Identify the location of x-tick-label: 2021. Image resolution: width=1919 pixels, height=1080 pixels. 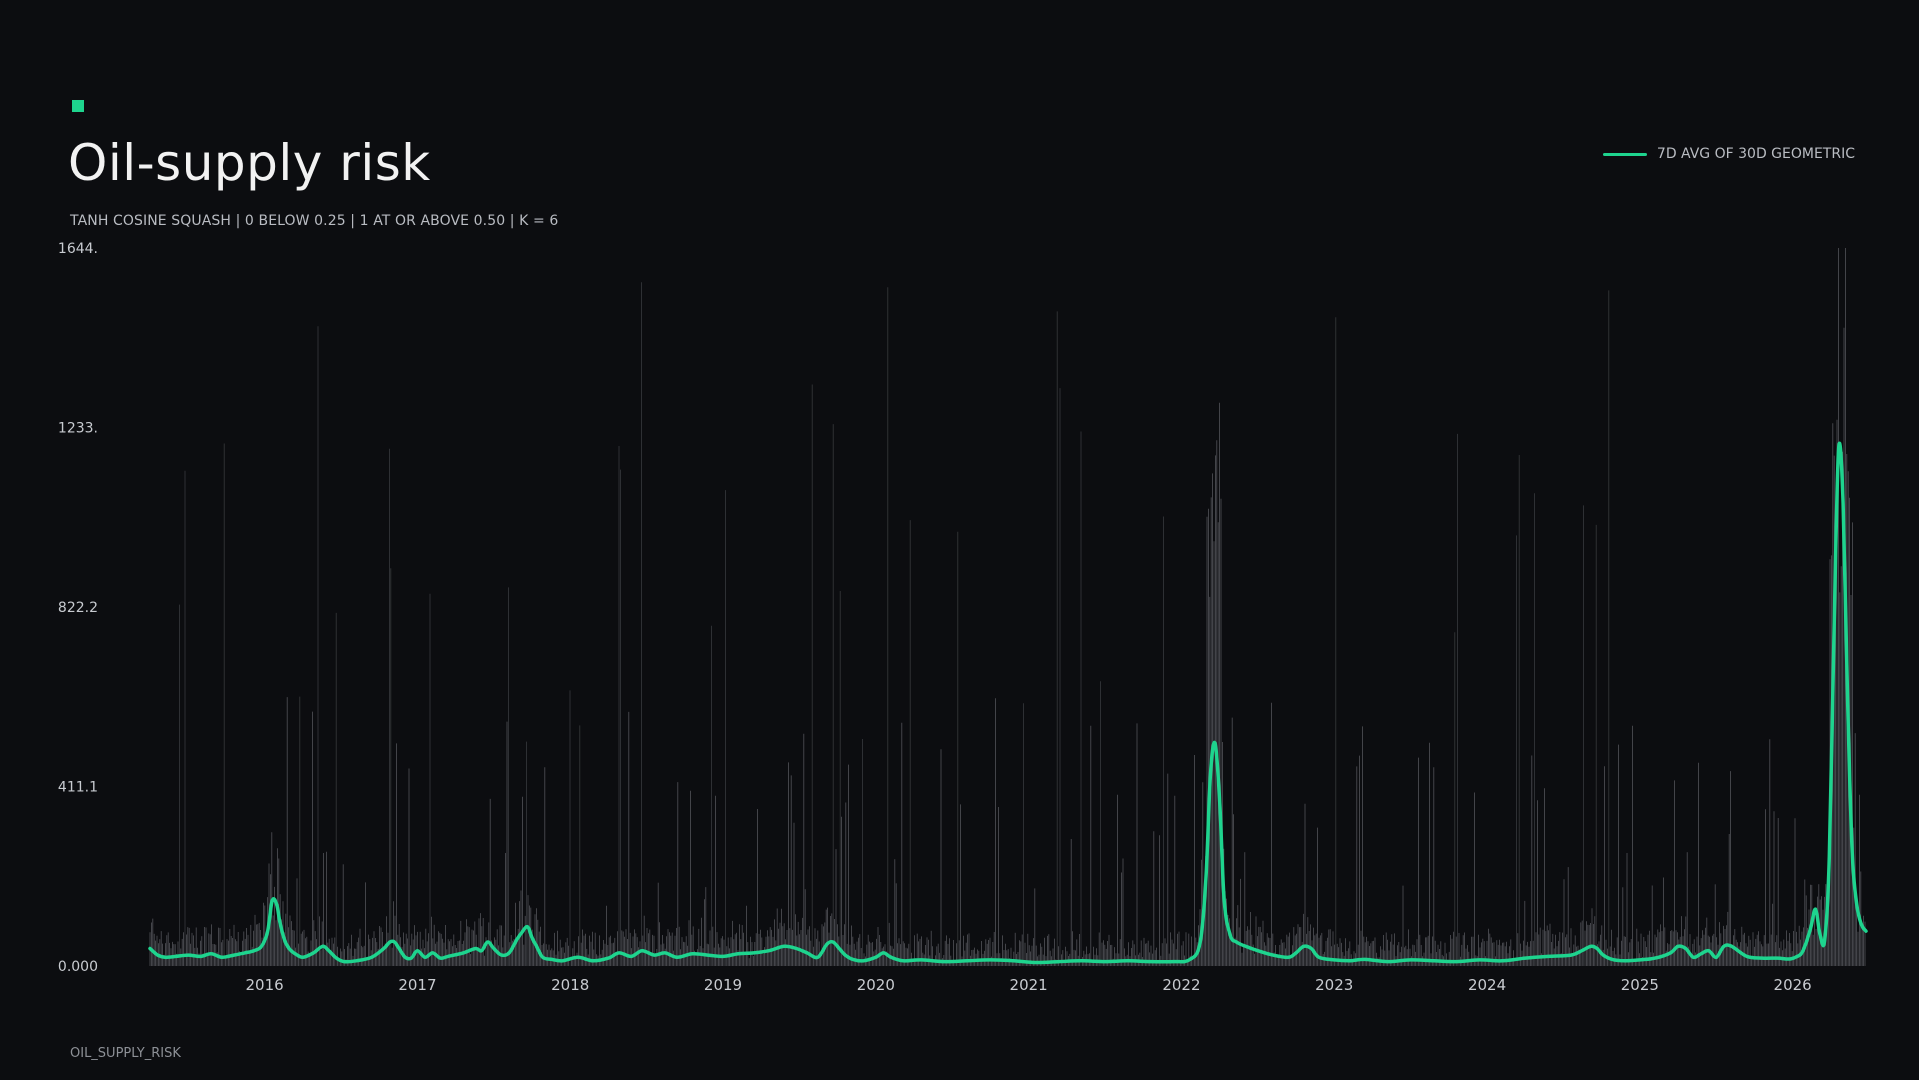
(1029, 985).